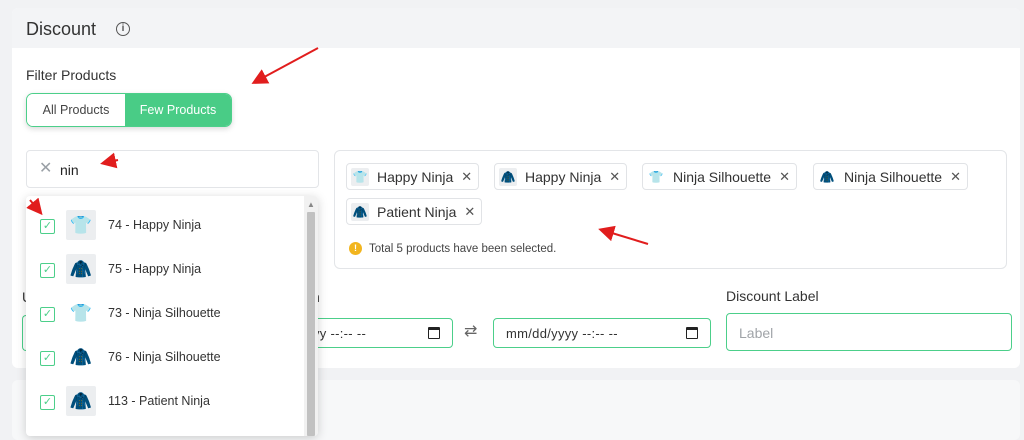 This screenshot has width=1024, height=440. I want to click on arrow-to-filter-toggle, so click(285, 65).